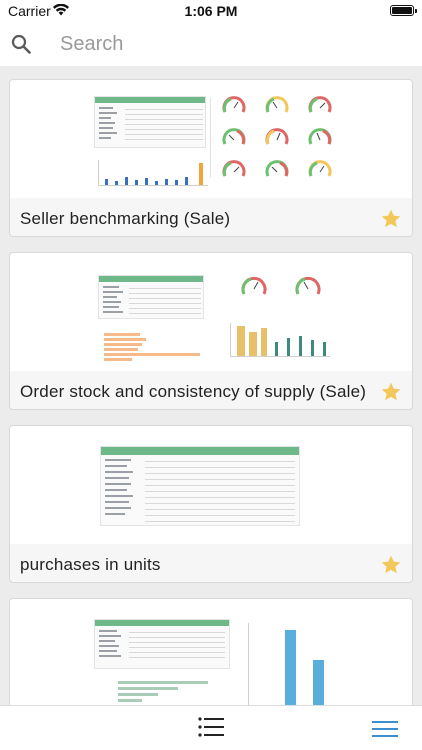 The image size is (422, 750). I want to click on tab-bar, so click(211, 727).